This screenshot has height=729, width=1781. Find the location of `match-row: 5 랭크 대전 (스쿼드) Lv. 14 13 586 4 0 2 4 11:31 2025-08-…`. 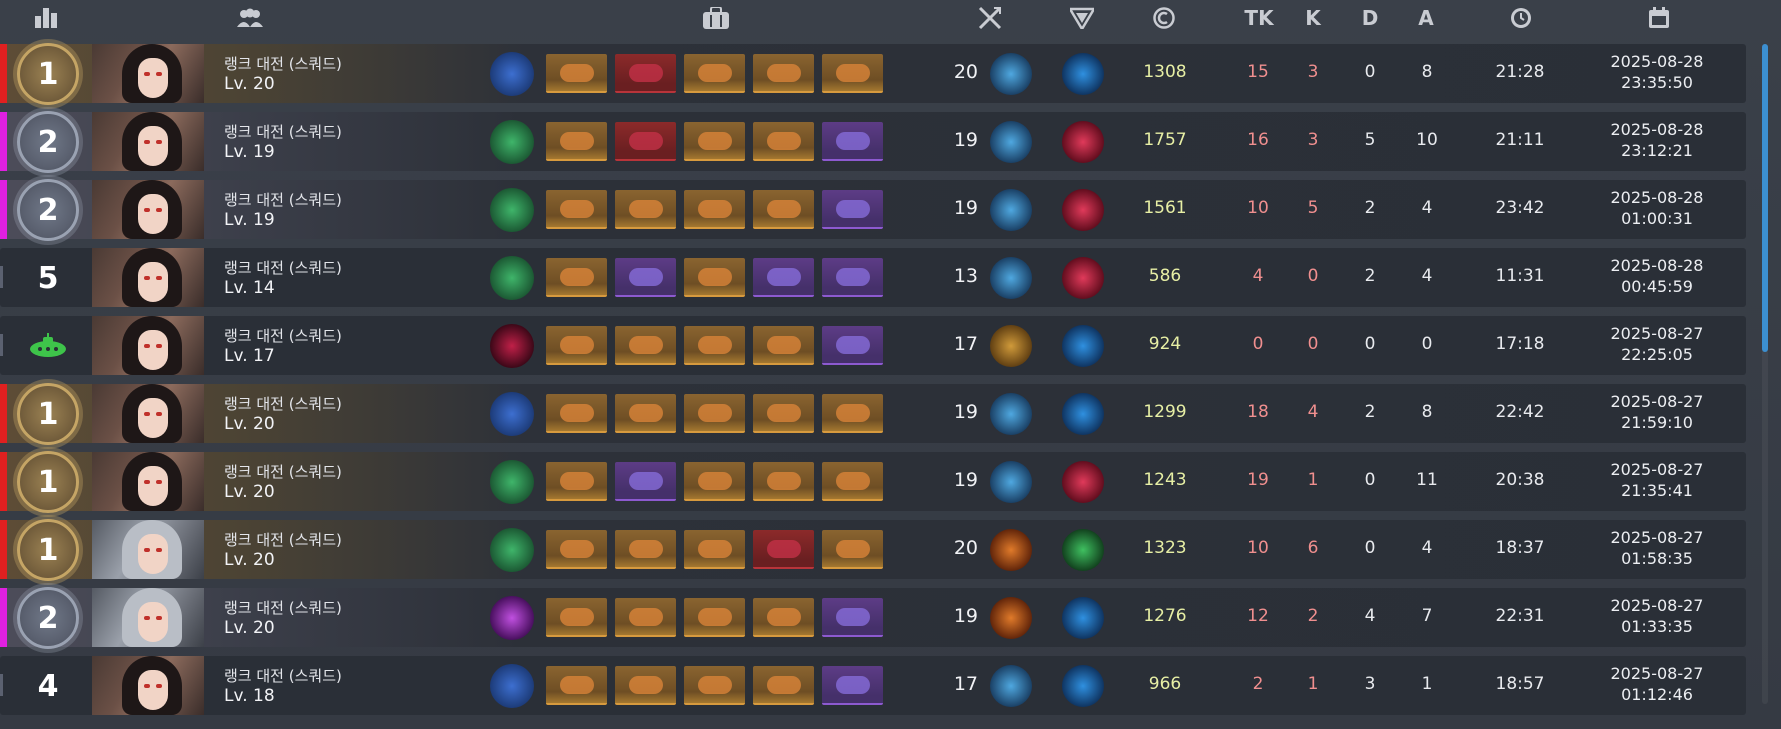

match-row: 5 랭크 대전 (스쿼드) Lv. 14 13 586 4 0 2 4 11:31 2025-08-… is located at coordinates (873, 277).